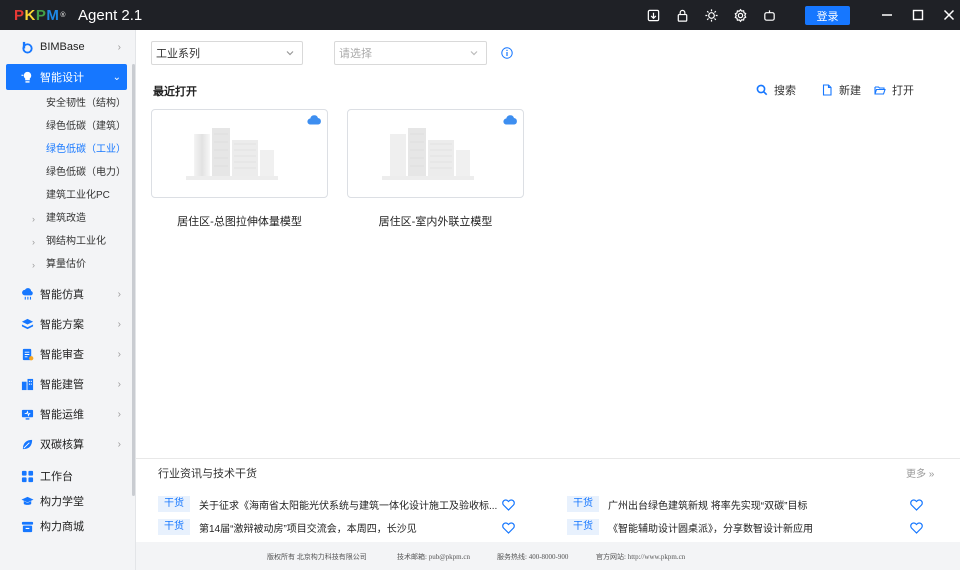  Describe the element at coordinates (232, 154) in the screenshot. I see `model-thumbnail` at that location.